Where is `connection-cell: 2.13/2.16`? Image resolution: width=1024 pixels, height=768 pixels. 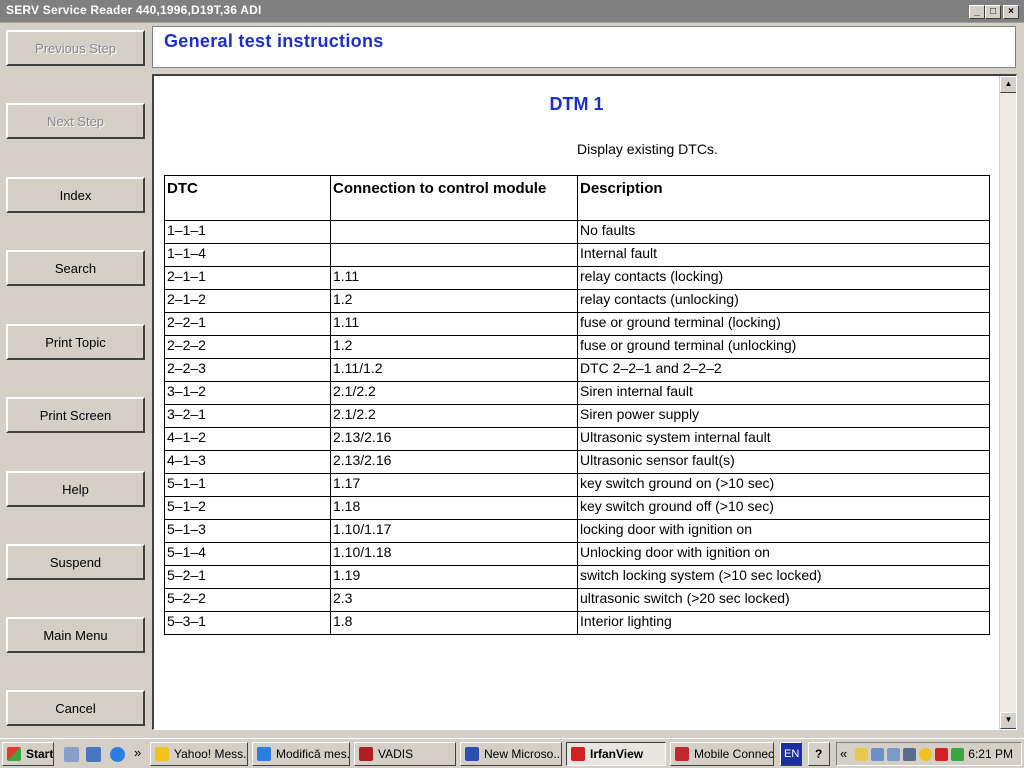 connection-cell: 2.13/2.16 is located at coordinates (454, 439).